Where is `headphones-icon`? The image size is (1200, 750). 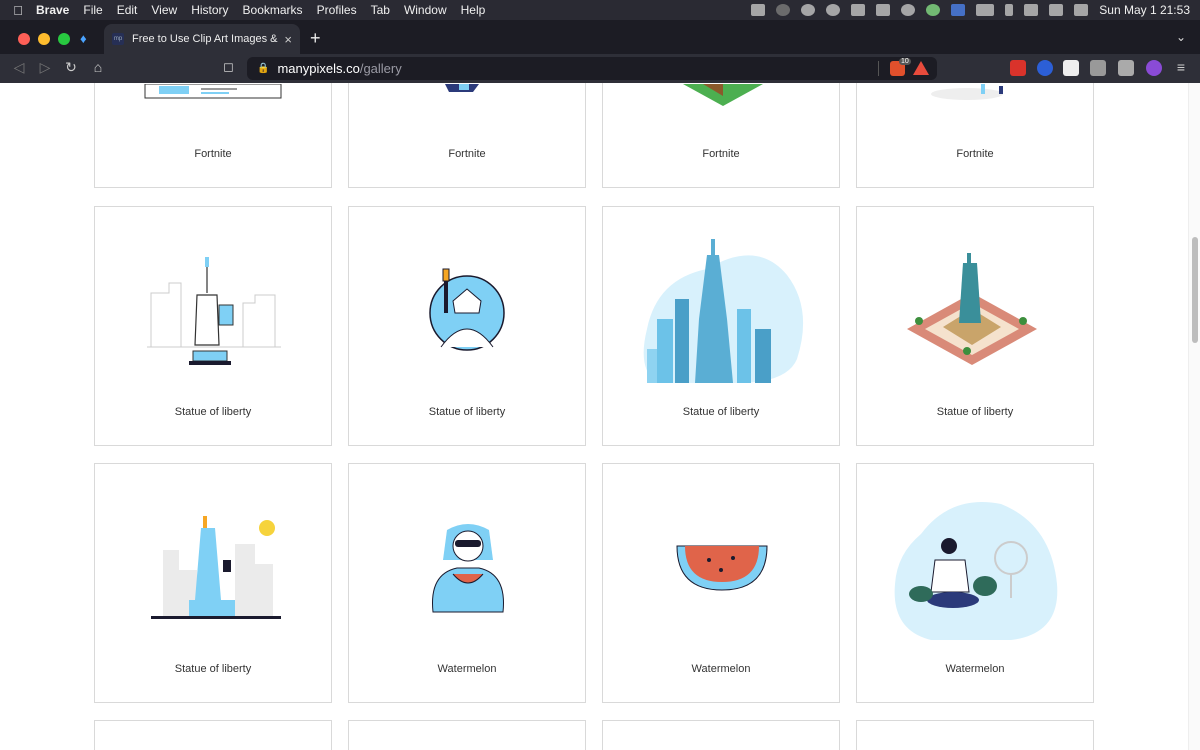
headphones-icon is located at coordinates (808, 10).